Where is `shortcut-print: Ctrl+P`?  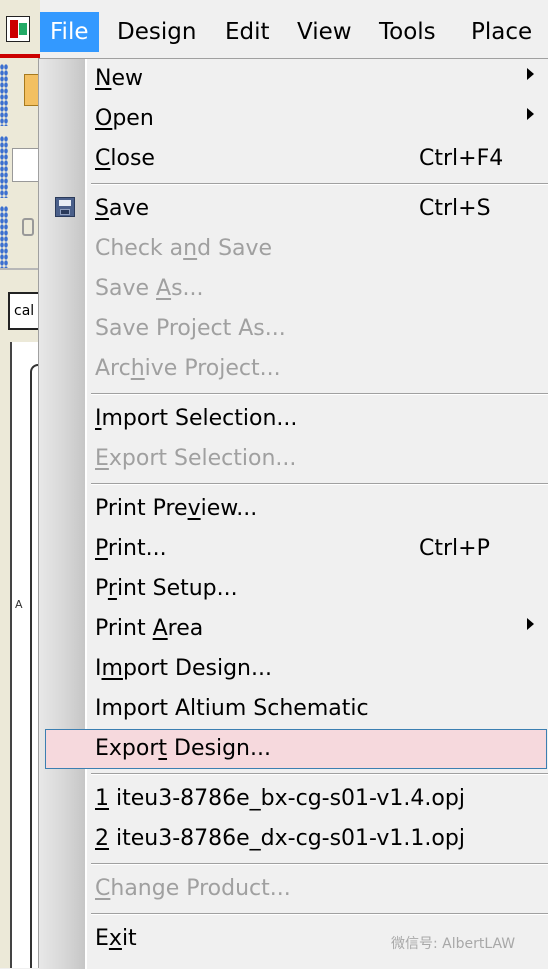
shortcut-print: Ctrl+P is located at coordinates (454, 548).